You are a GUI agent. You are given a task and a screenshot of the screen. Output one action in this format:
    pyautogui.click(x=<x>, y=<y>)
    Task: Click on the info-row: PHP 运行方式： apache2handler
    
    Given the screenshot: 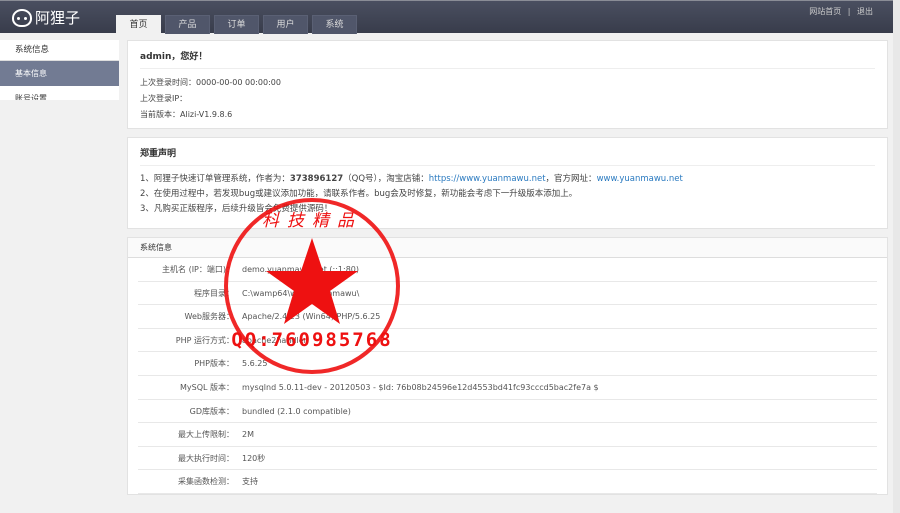 What is the action you would take?
    pyautogui.click(x=507, y=341)
    